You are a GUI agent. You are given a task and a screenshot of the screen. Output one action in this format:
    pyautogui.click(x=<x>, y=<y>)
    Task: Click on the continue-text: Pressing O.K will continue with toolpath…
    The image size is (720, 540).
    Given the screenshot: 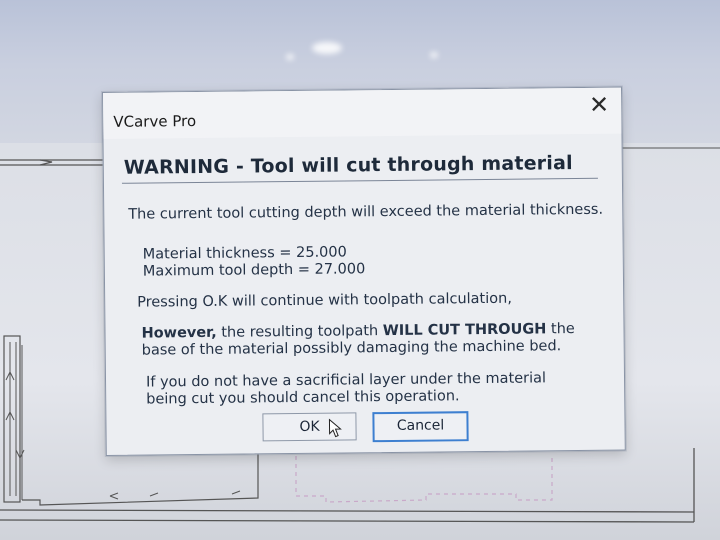 What is the action you would take?
    pyautogui.click(x=324, y=300)
    